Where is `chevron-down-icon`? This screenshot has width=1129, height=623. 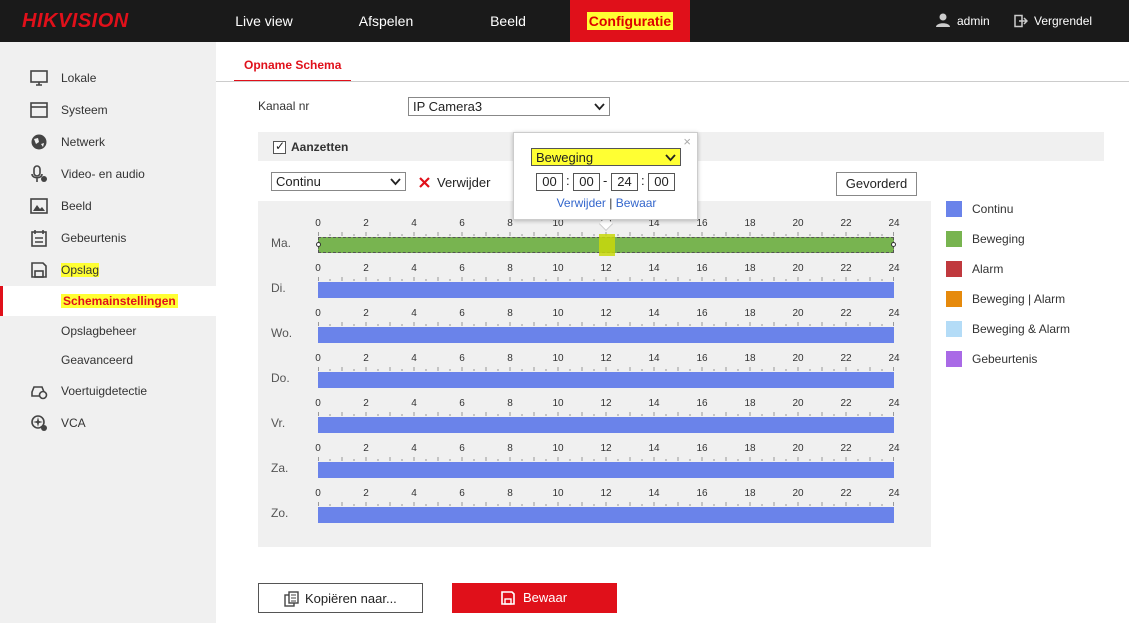
chevron-down-icon is located at coordinates (395, 182).